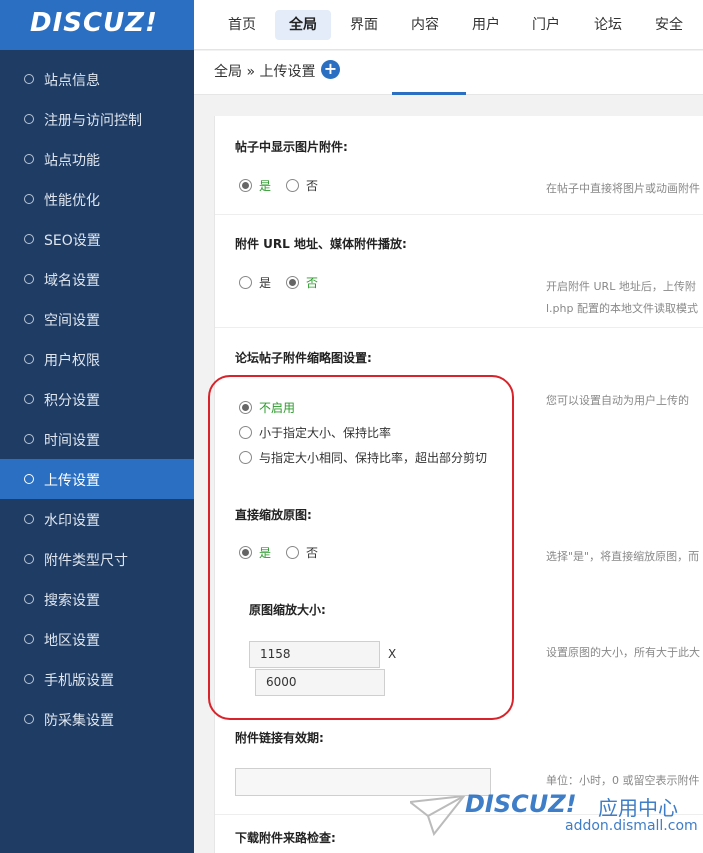  Describe the element at coordinates (245, 185) in the screenshot. I see `radio-show-image-yes` at that location.